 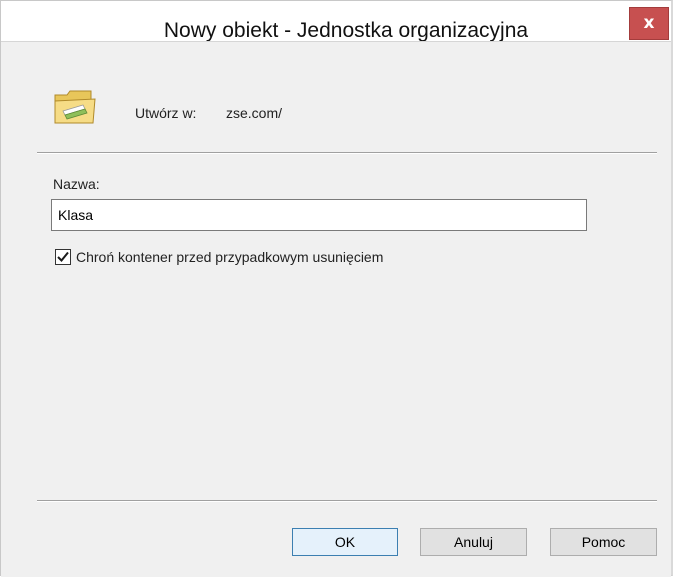 I want to click on checkmark-icon, so click(x=63, y=256).